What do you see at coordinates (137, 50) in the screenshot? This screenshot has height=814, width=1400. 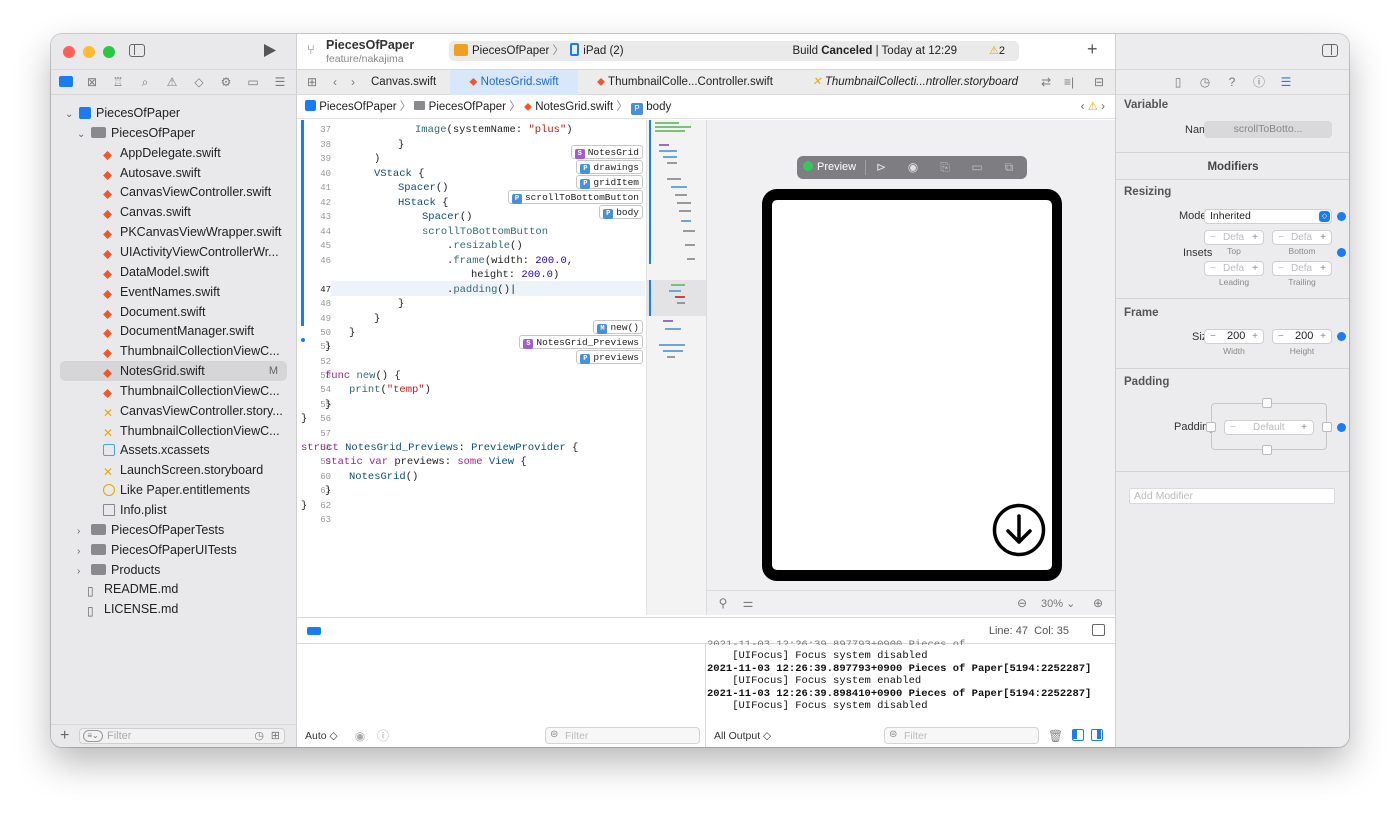 I see `toggle-navigator-icon` at bounding box center [137, 50].